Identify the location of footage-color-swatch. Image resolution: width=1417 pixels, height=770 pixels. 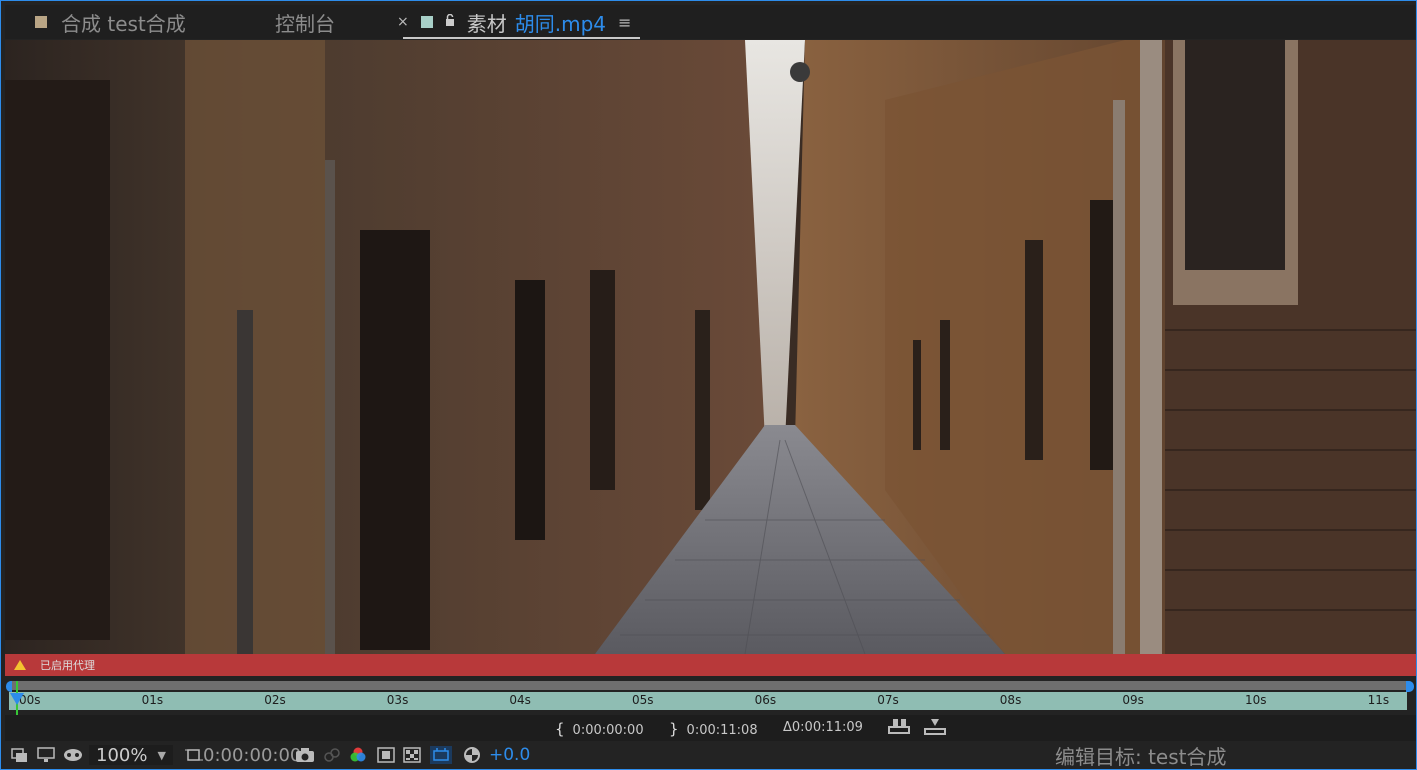
(426, 22).